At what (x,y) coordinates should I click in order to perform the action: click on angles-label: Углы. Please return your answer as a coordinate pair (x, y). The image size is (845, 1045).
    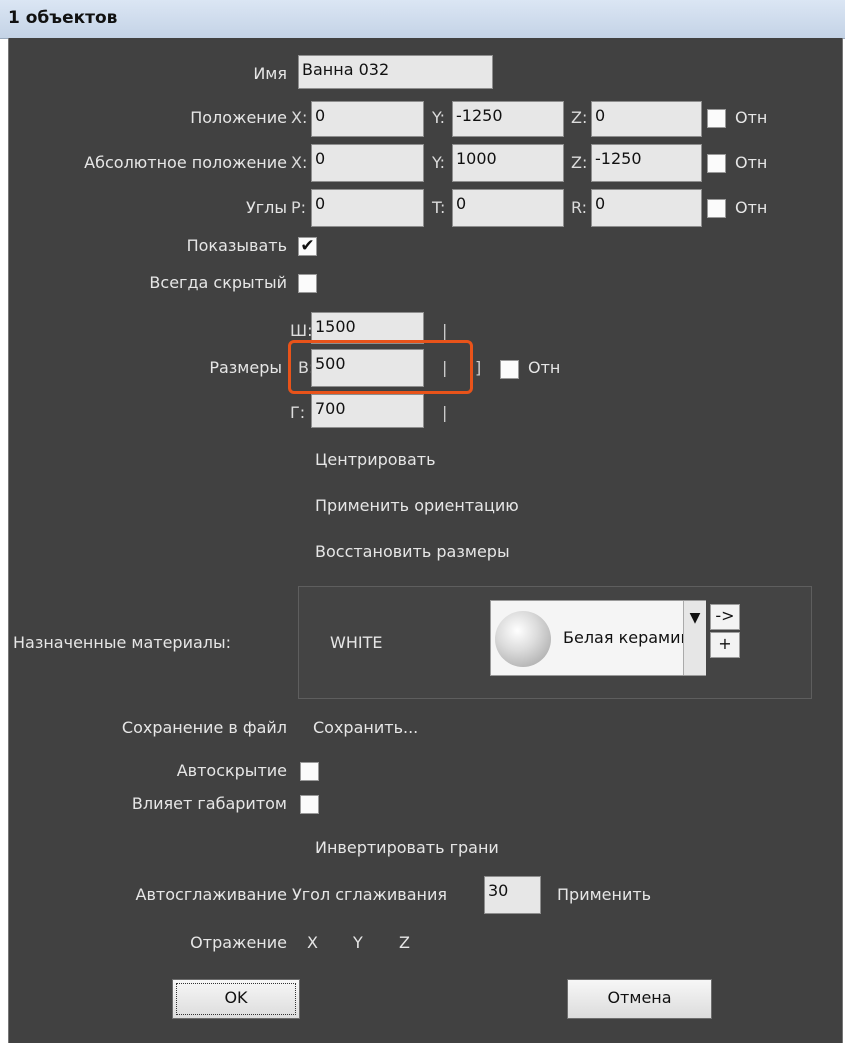
    Looking at the image, I should click on (266, 207).